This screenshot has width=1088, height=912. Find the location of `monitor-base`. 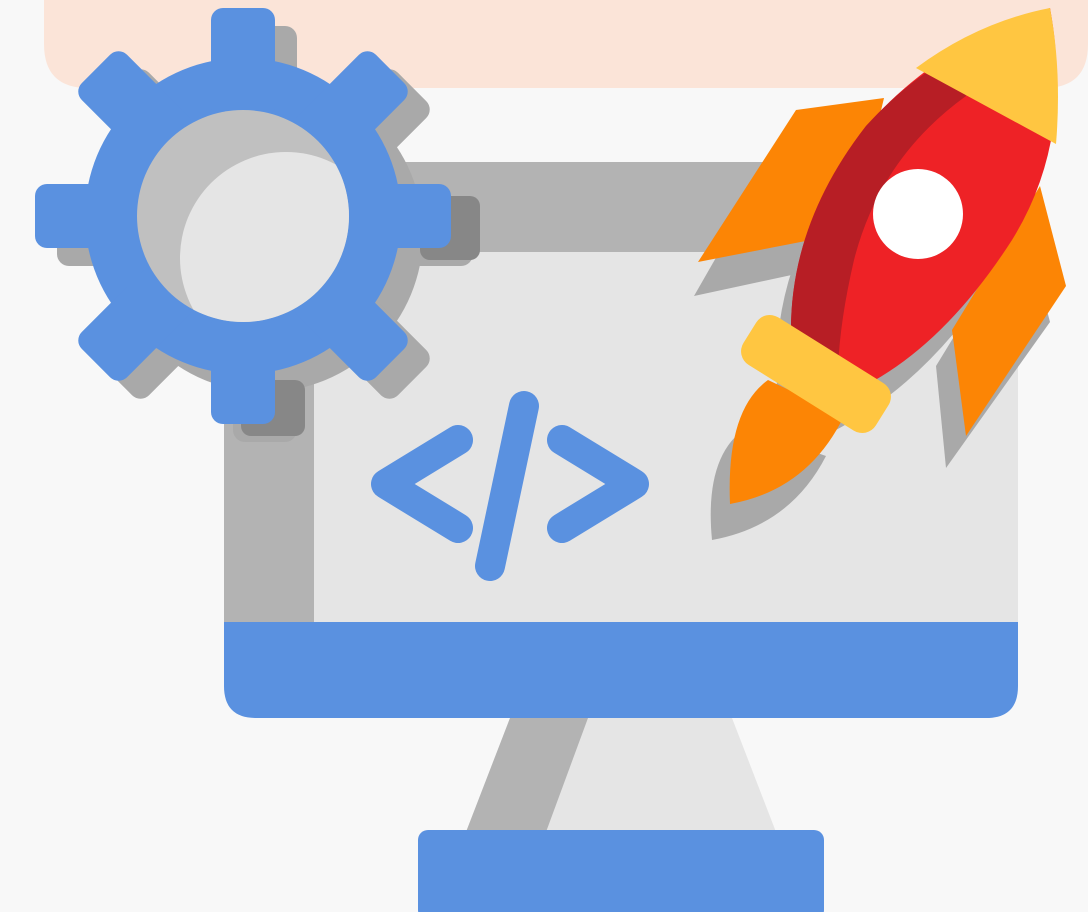

monitor-base is located at coordinates (621, 871).